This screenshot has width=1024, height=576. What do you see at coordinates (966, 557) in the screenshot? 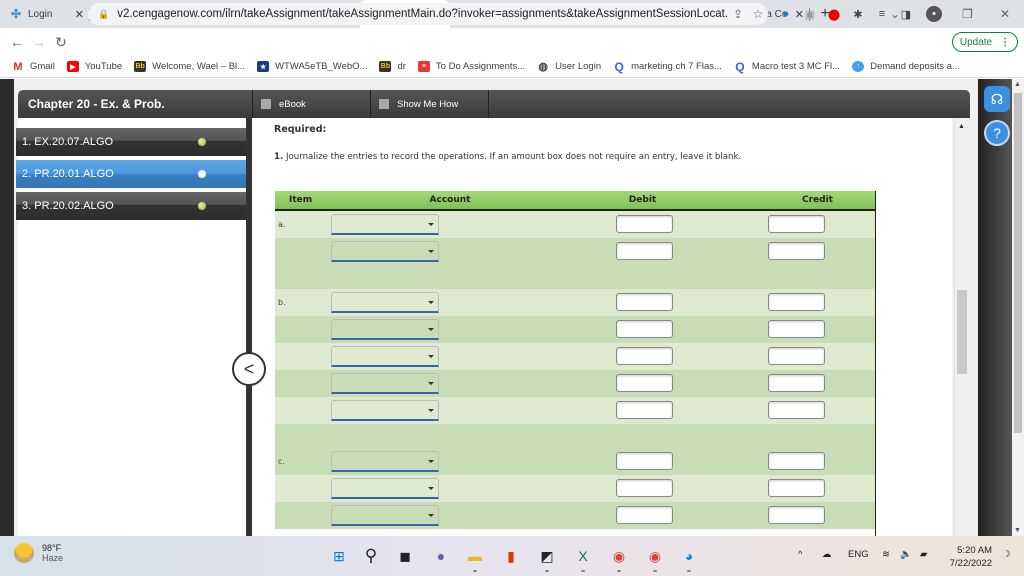
I see `system-clock: 5:20 AM 7/22/2022` at bounding box center [966, 557].